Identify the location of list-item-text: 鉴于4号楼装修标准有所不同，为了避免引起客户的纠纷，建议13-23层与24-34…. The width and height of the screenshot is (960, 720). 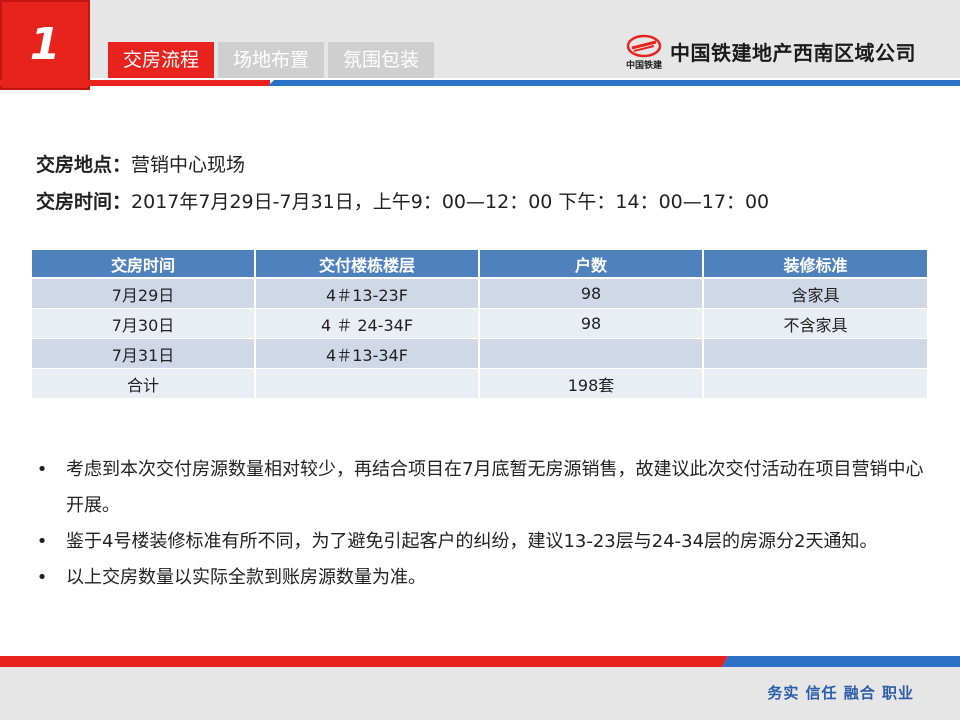
(472, 541).